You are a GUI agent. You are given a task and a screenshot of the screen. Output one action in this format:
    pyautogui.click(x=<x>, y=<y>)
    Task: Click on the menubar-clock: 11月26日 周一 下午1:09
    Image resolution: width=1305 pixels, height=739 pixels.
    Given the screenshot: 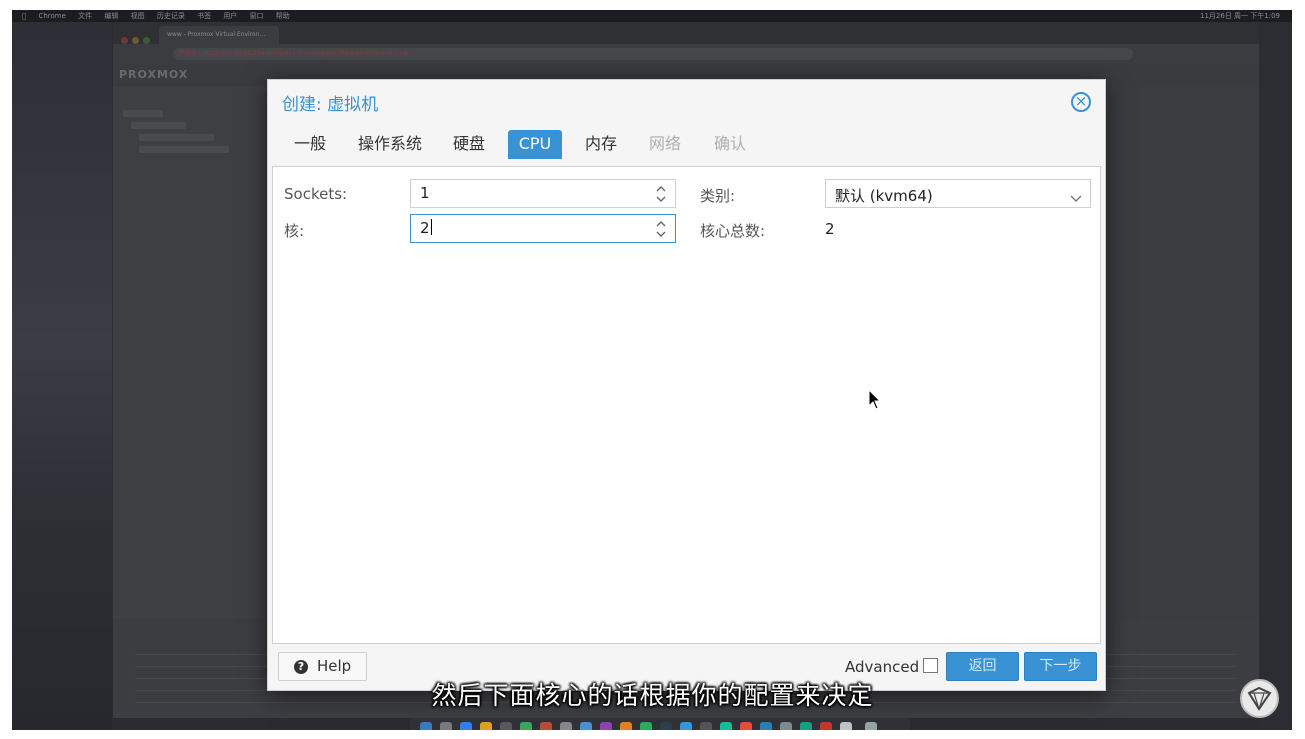 What is the action you would take?
    pyautogui.click(x=1240, y=16)
    